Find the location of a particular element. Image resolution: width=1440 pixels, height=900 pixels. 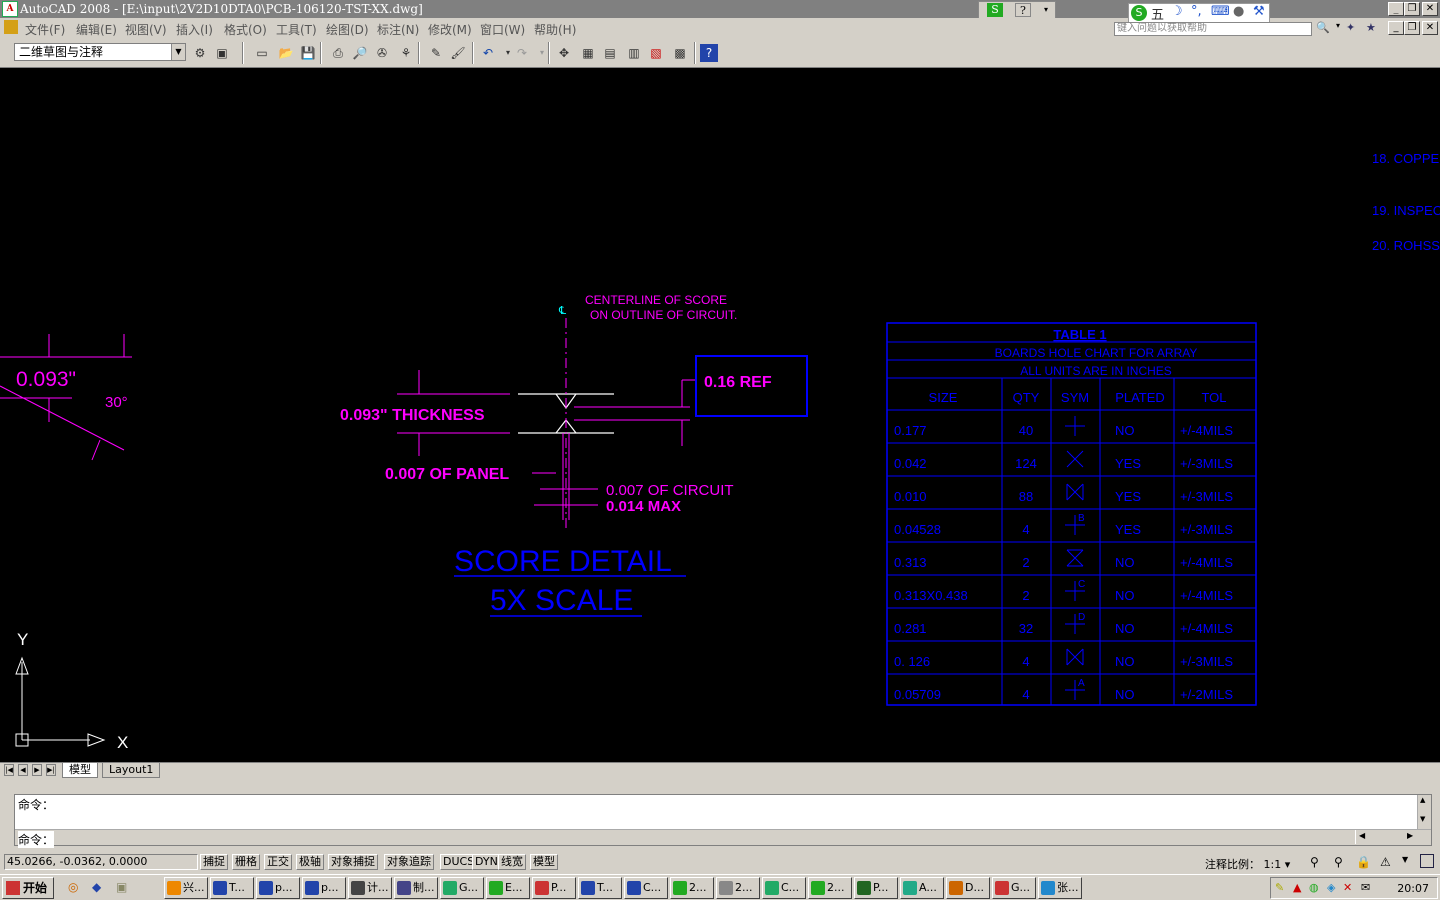

last-tab-icon: ▶| is located at coordinates (51, 770).